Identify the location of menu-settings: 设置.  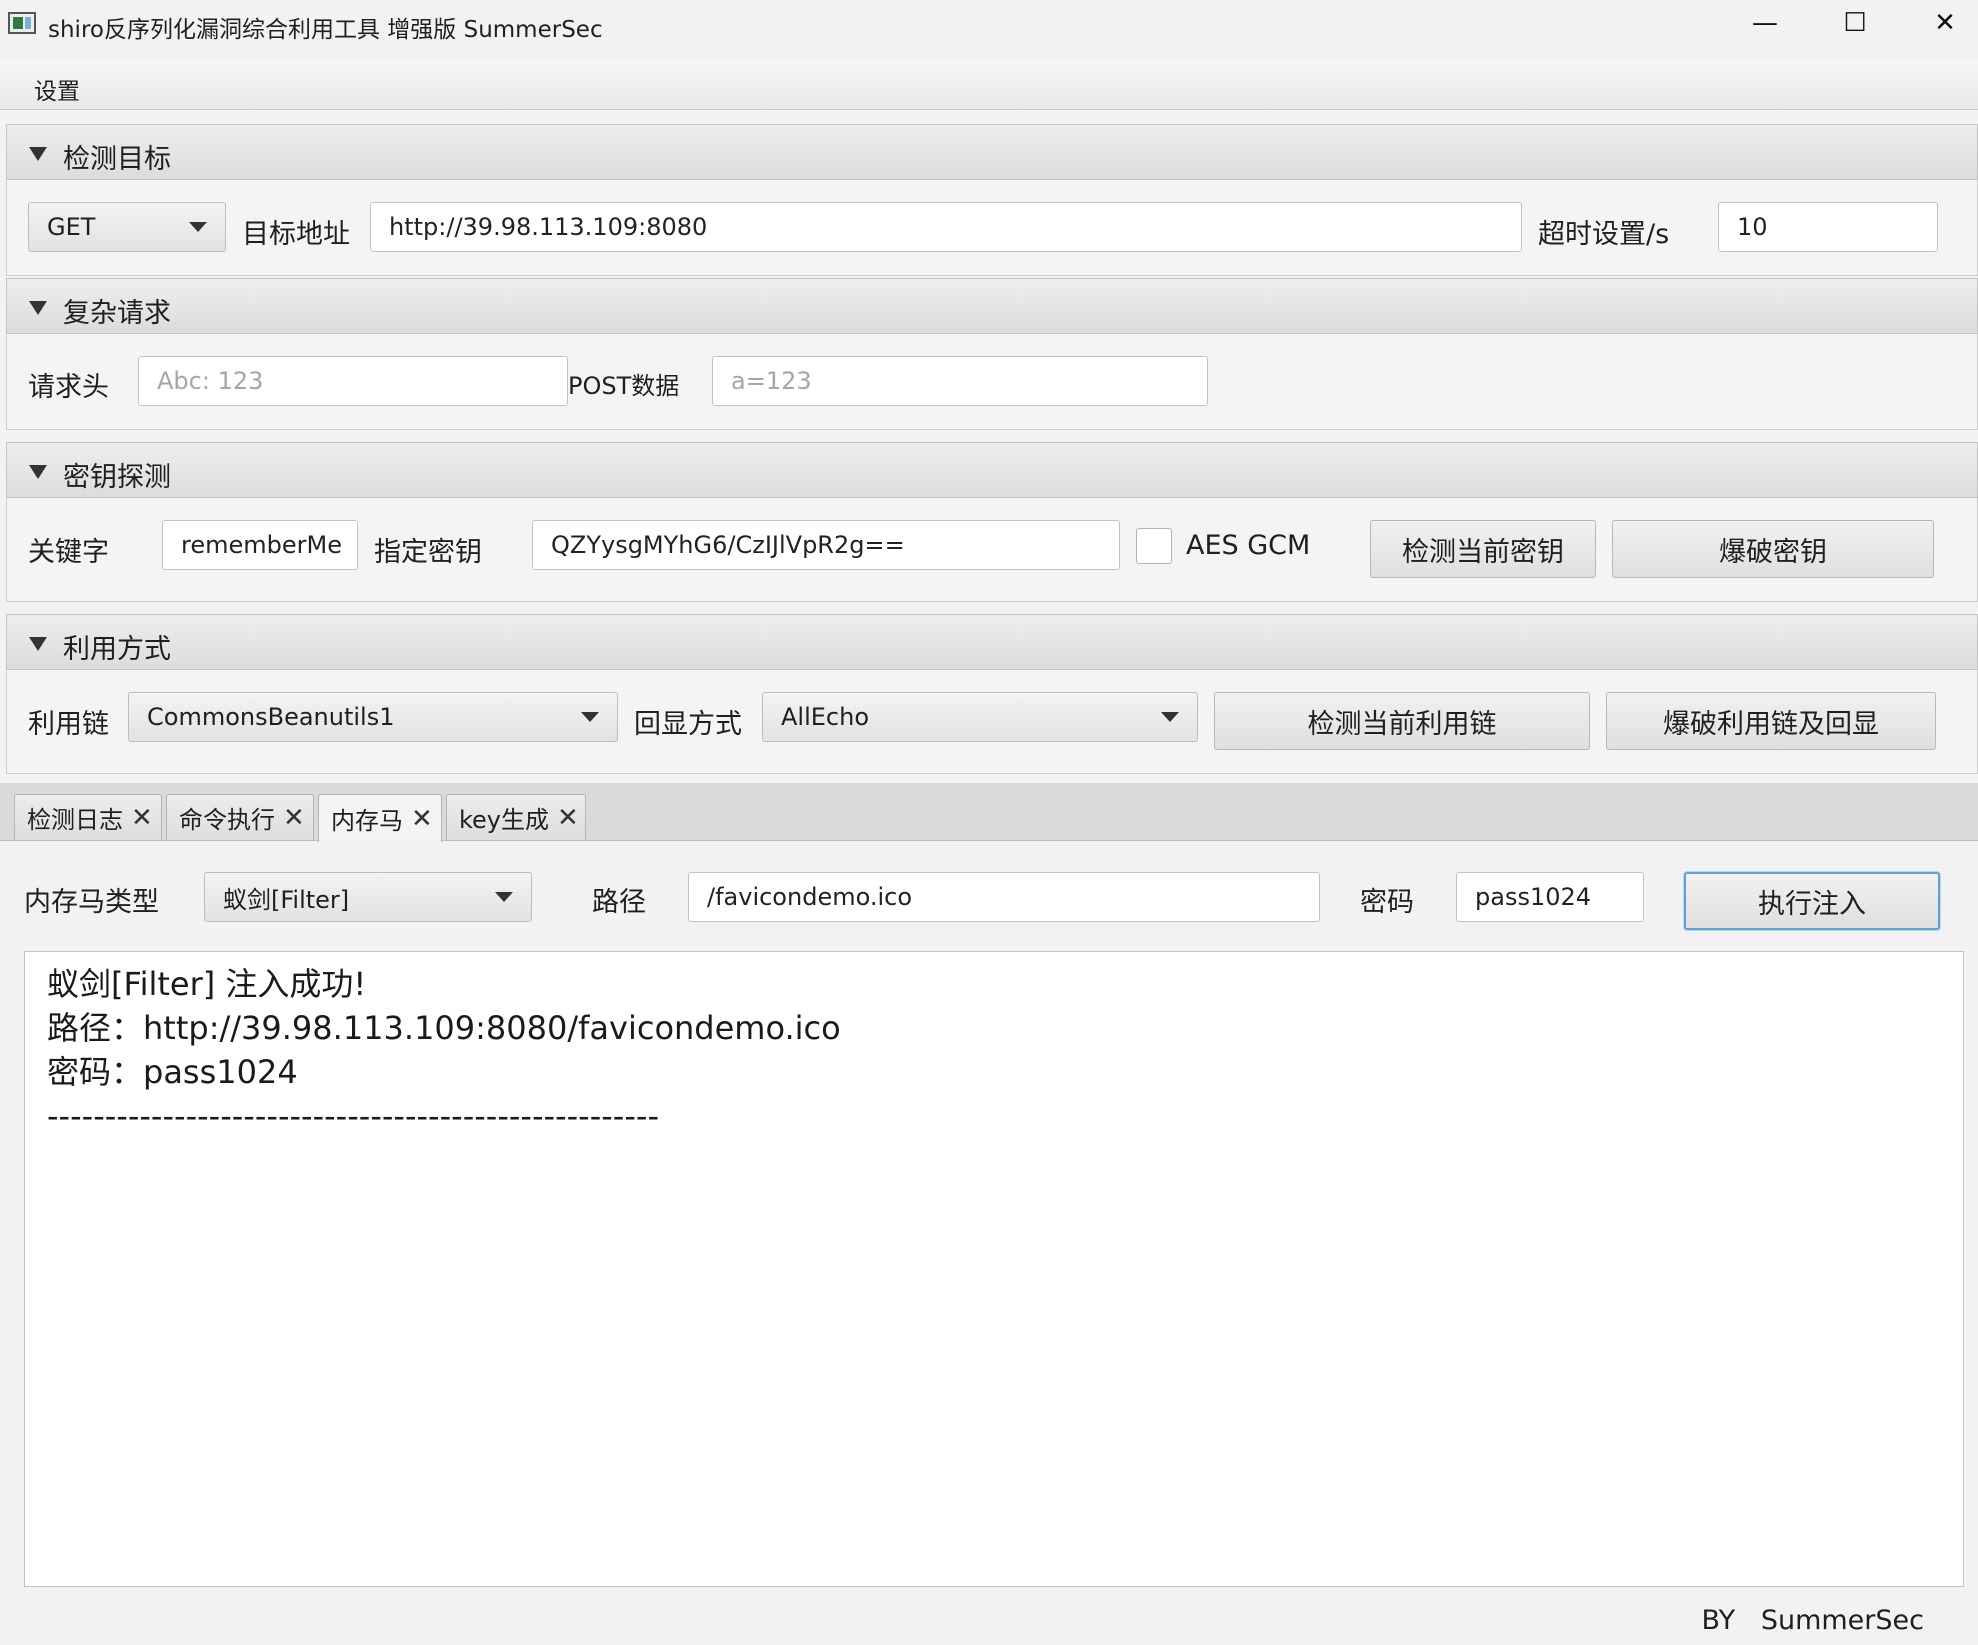
(57, 89).